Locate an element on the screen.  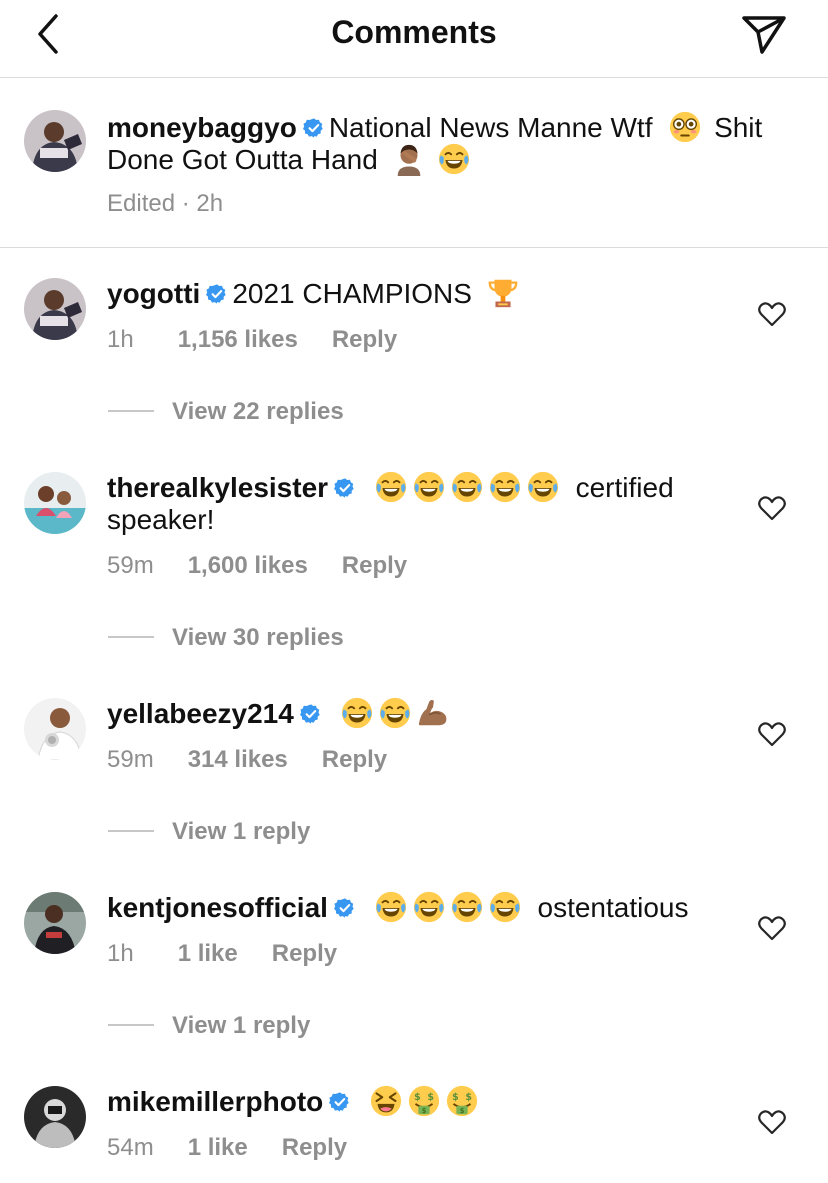
comment-meta: 1h 1,156 likes Reply is located at coordinates (252, 340).